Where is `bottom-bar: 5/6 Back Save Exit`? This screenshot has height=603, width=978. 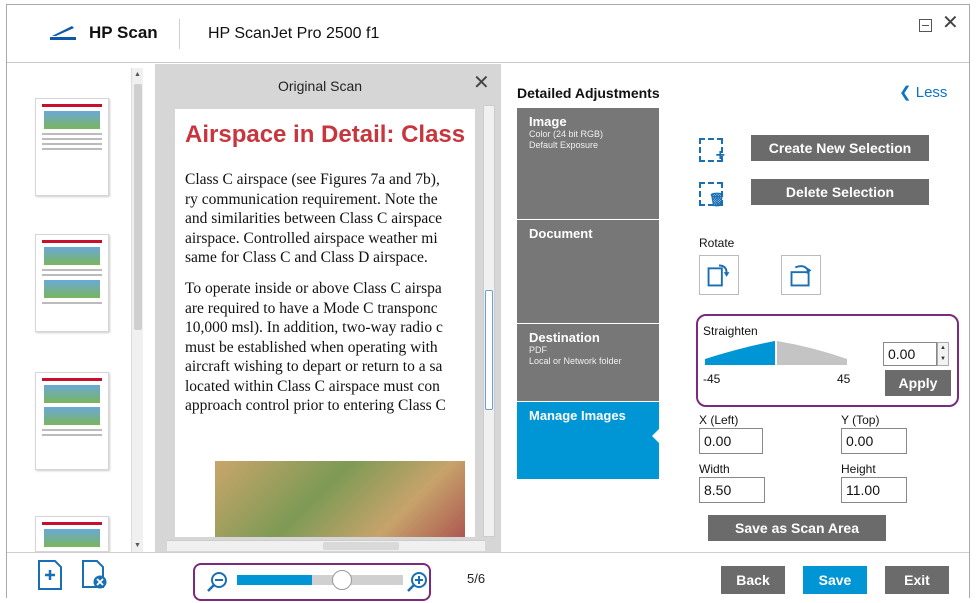
bottom-bar: 5/6 Back Save Exit is located at coordinates (488, 575).